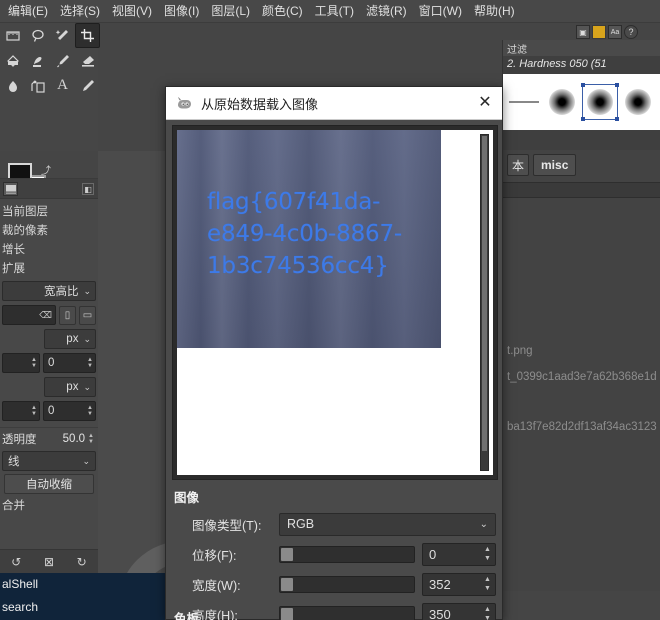 The image size is (660, 620). What do you see at coordinates (517, 50) in the screenshot?
I see `filter-label: 过滤` at bounding box center [517, 50].